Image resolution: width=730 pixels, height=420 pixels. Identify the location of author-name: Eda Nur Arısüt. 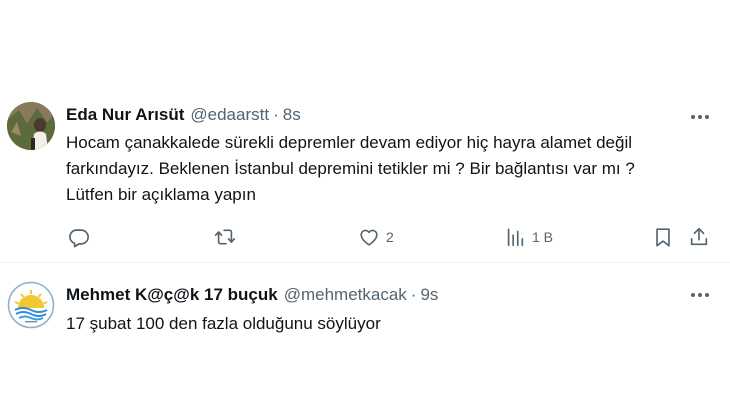
(125, 115).